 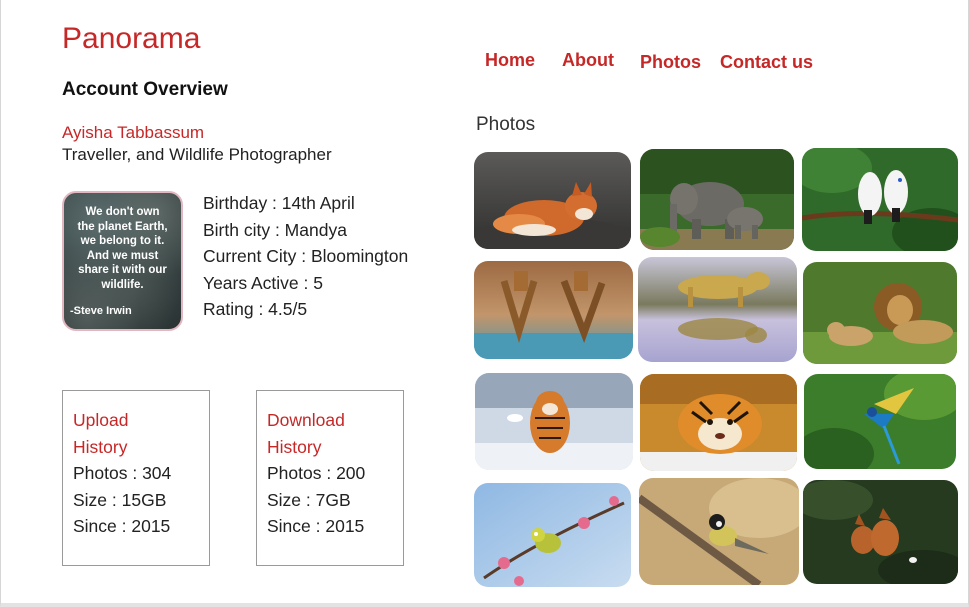 What do you see at coordinates (766, 62) in the screenshot?
I see `nav-contact-us: Contact us` at bounding box center [766, 62].